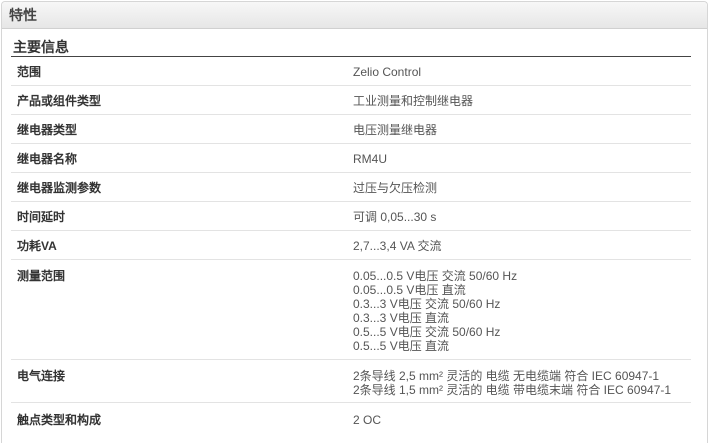  Describe the element at coordinates (395, 130) in the screenshot. I see `spec-value: 电压测量继电器` at that location.